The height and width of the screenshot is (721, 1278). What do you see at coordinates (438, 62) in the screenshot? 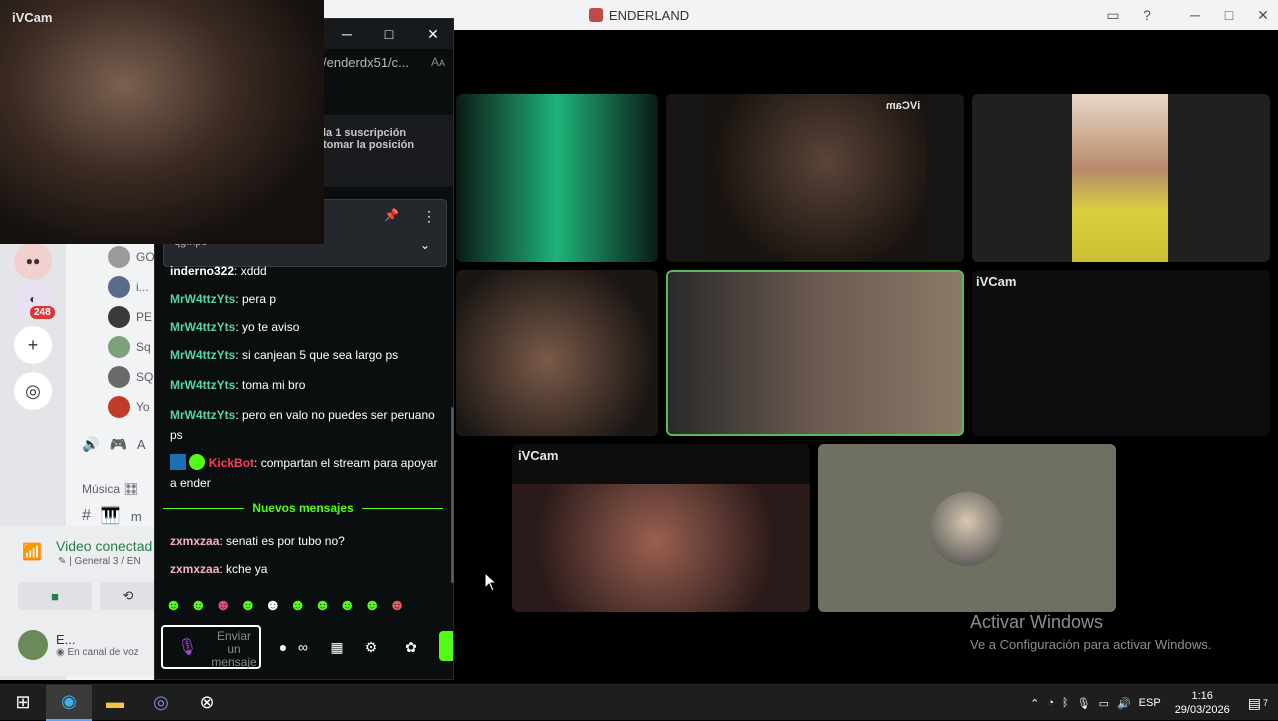
I see `reader-mode-icon: Aᴀ` at bounding box center [438, 62].